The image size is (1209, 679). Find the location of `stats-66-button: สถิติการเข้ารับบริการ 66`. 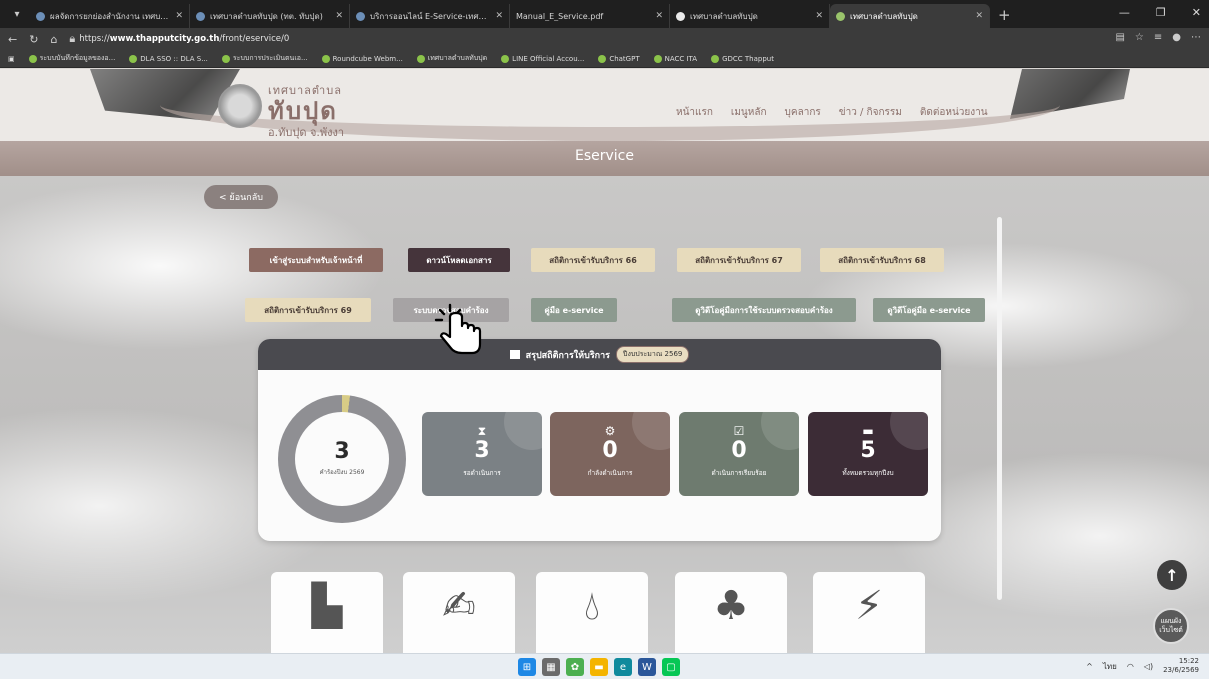

stats-66-button: สถิติการเข้ารับบริการ 66 is located at coordinates (593, 260).